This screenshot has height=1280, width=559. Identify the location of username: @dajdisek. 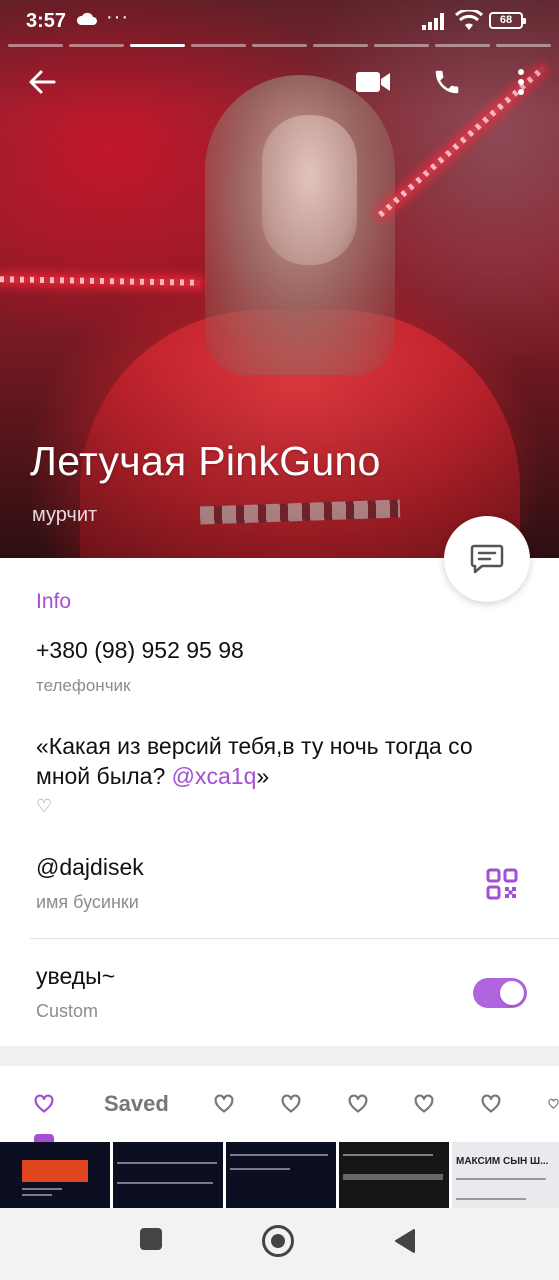
(90, 867).